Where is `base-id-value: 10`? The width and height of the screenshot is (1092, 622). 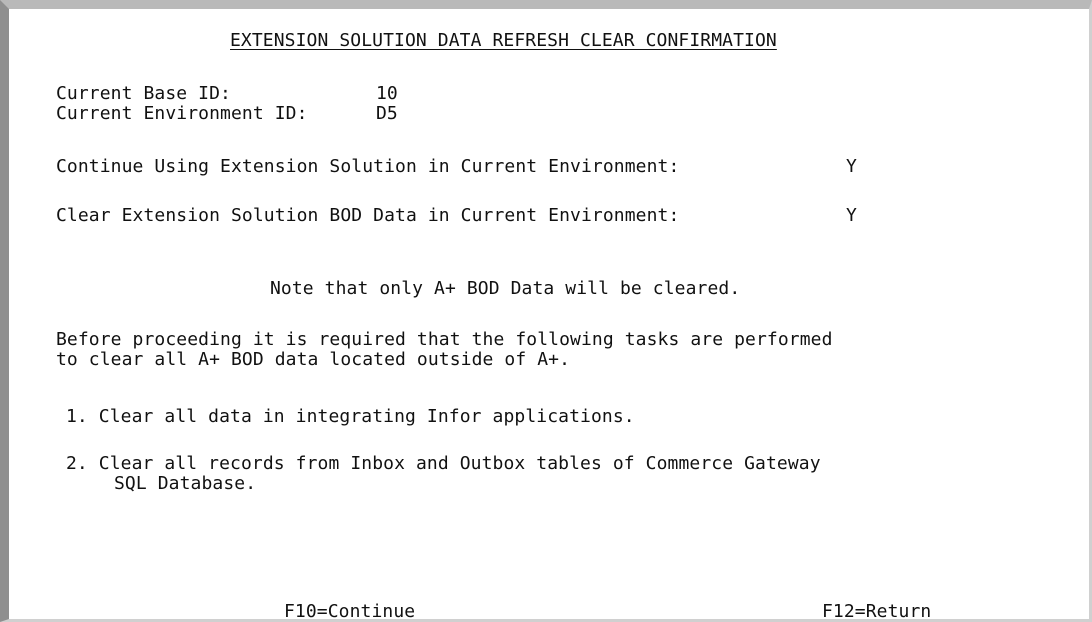 base-id-value: 10 is located at coordinates (387, 93).